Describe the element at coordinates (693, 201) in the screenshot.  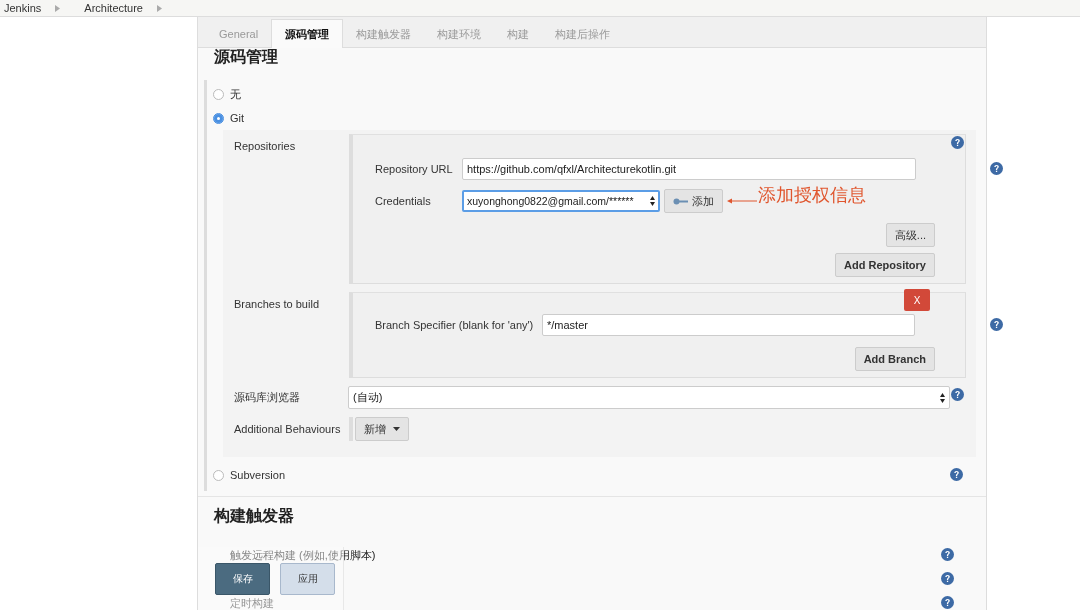
I see `add-credentials-button: 添加` at that location.